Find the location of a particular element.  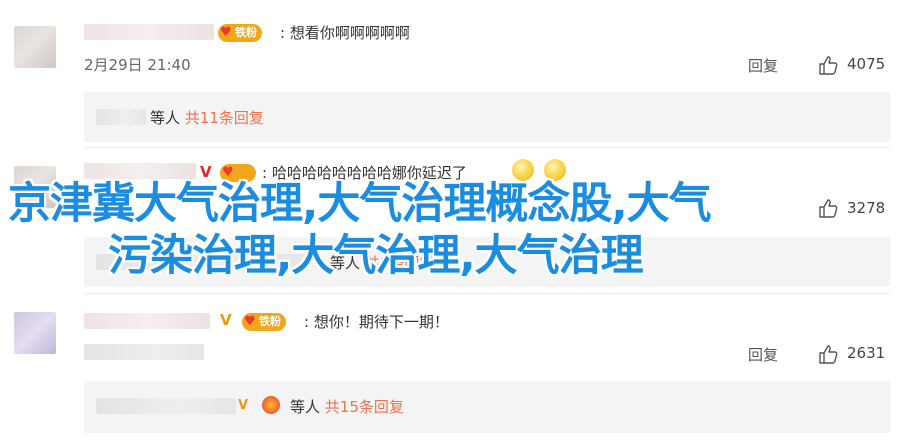

reply-count-link: 共11条回复 is located at coordinates (224, 118).